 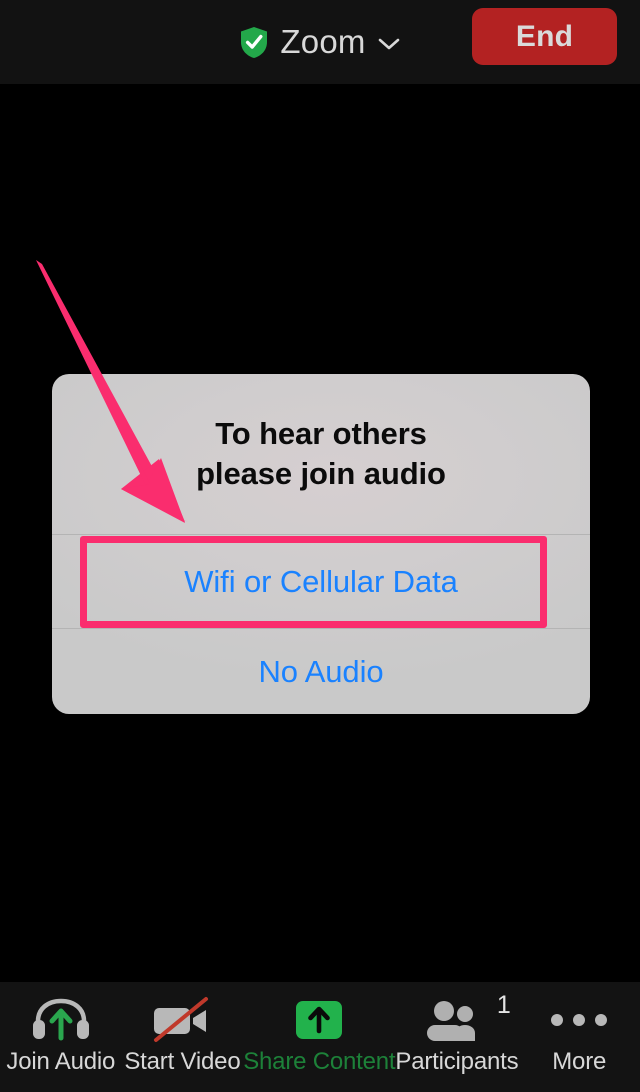 What do you see at coordinates (467, 1019) in the screenshot?
I see `participants-people-icon: 1` at bounding box center [467, 1019].